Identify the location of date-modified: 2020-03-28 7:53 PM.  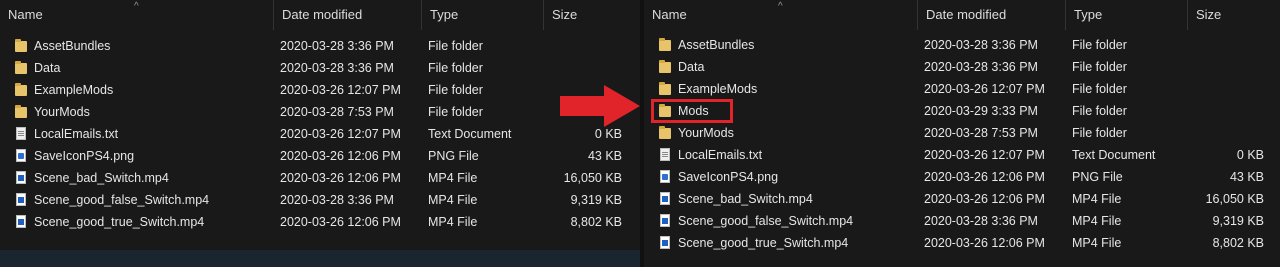
(337, 112).